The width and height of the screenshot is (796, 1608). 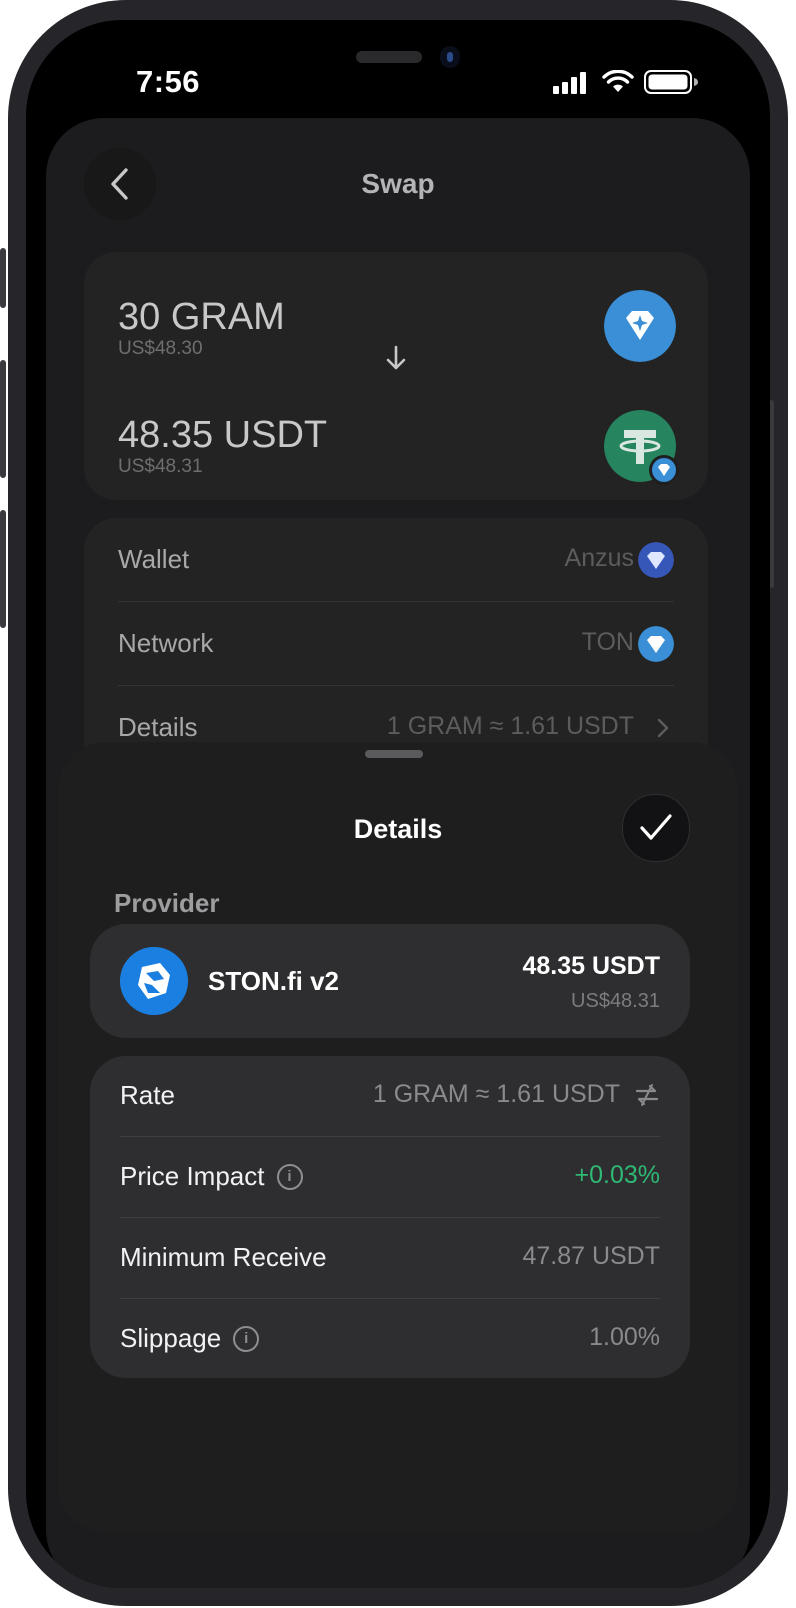 I want to click on provider-amount: 48.35 USDT, so click(x=591, y=966).